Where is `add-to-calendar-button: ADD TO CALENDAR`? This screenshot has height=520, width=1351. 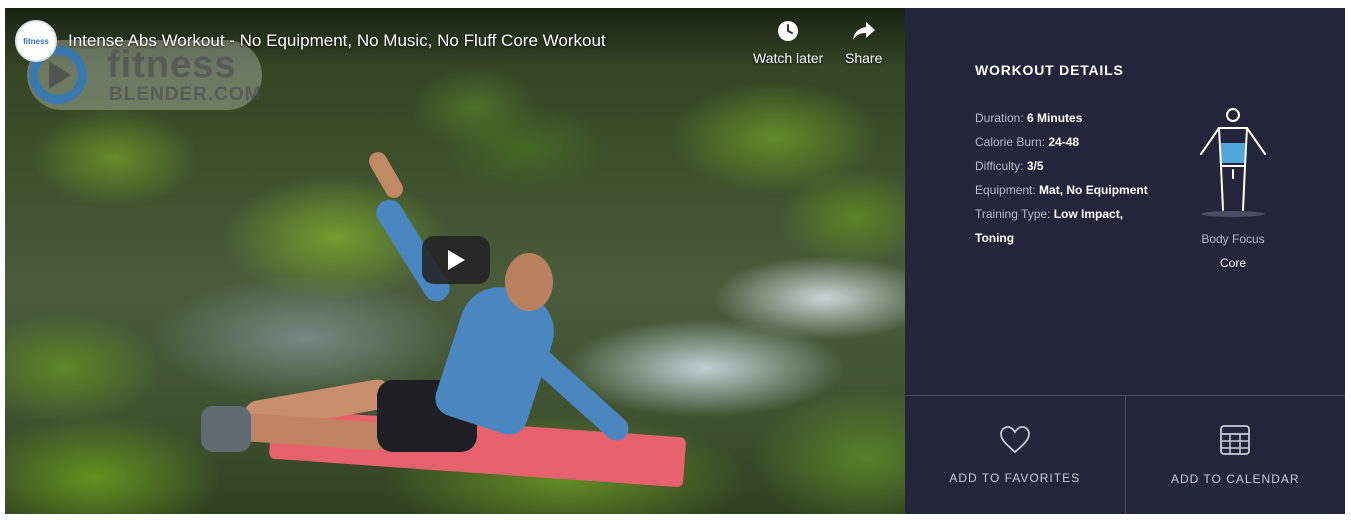 add-to-calendar-button: ADD TO CALENDAR is located at coordinates (1235, 455).